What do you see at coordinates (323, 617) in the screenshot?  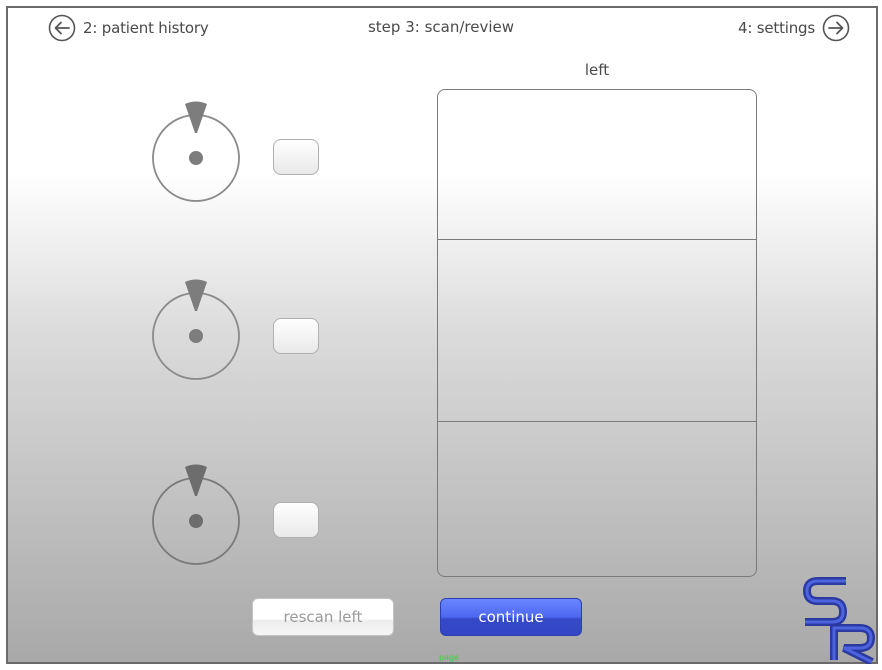 I see `rescan-button: rescan left` at bounding box center [323, 617].